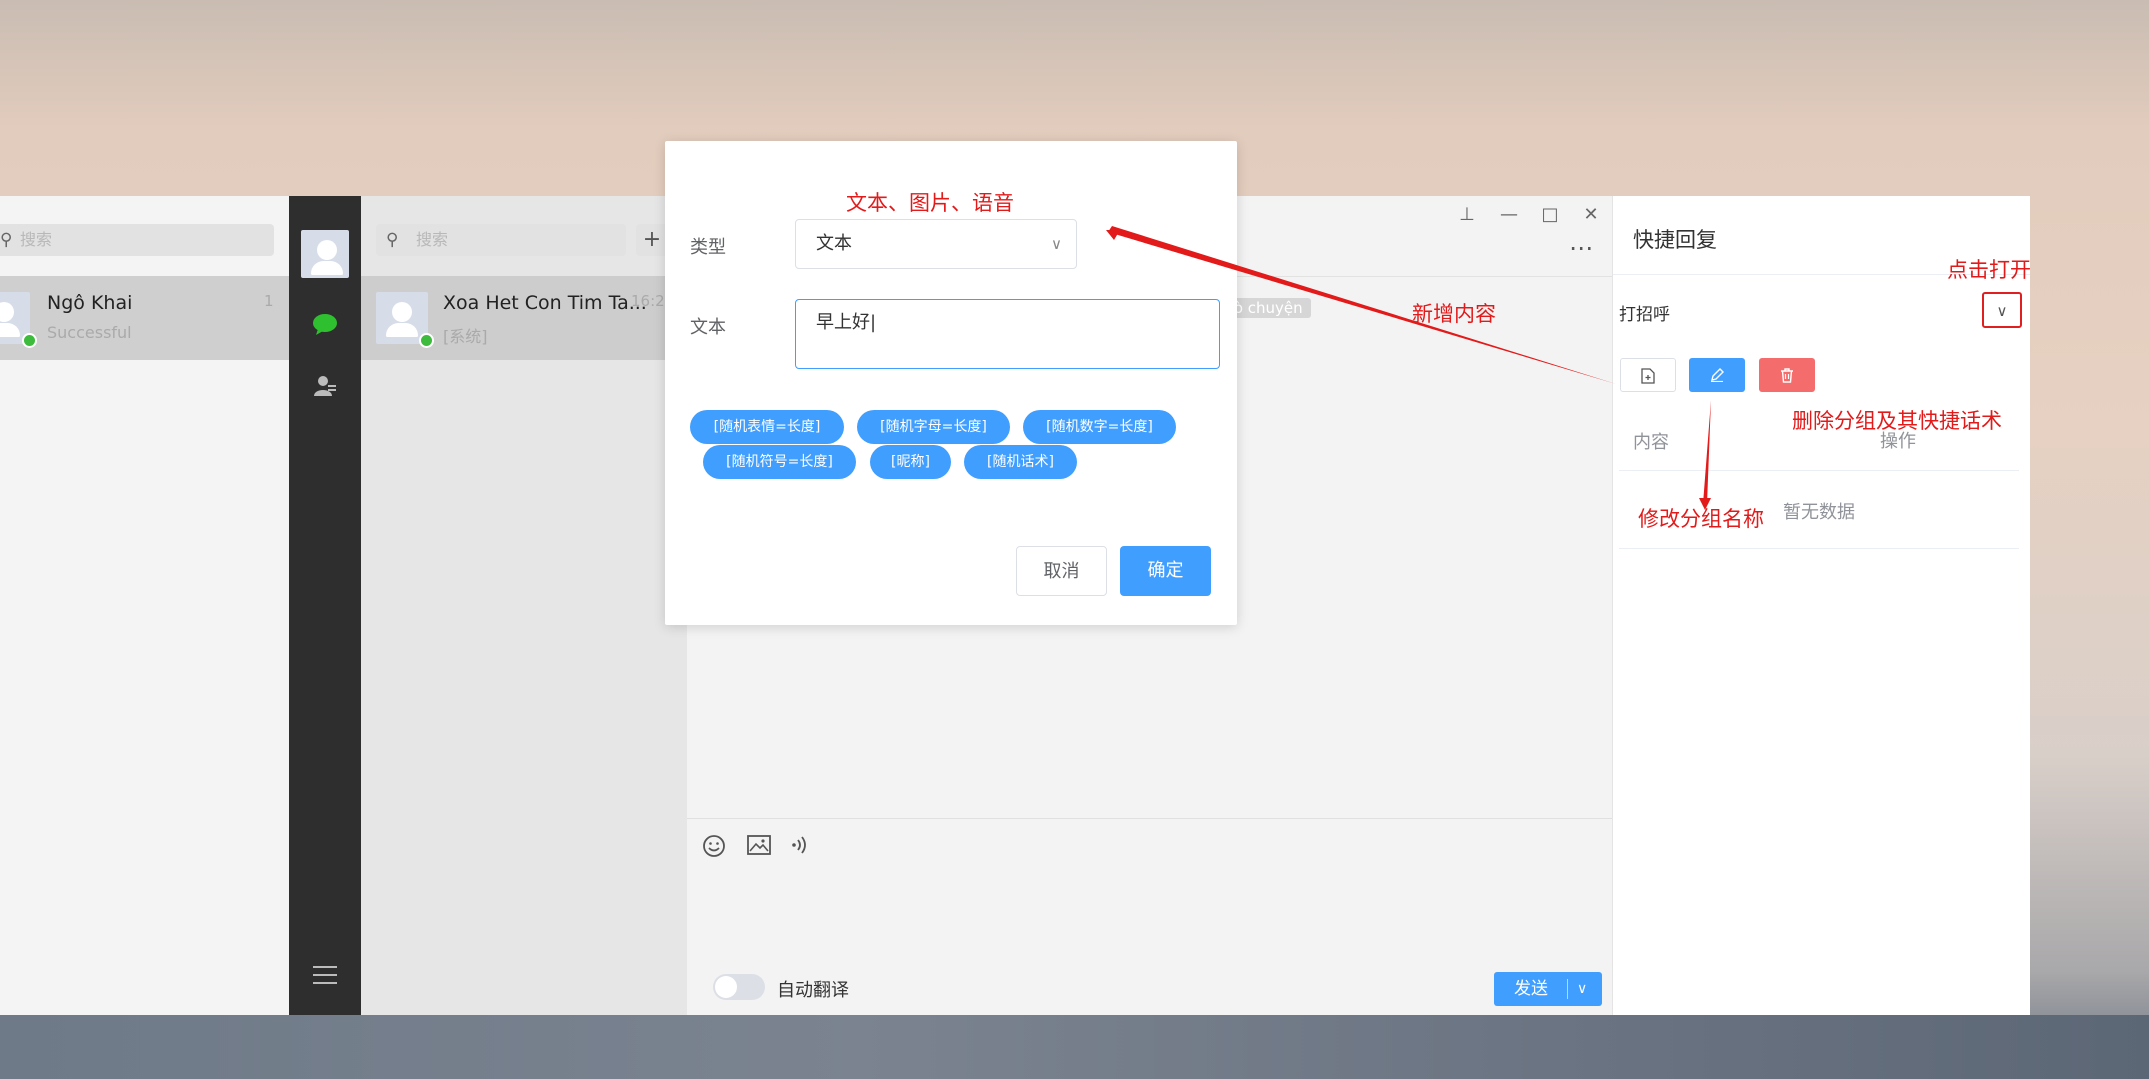 Image resolution: width=2149 pixels, height=1079 pixels. What do you see at coordinates (1020, 462) in the screenshot?
I see `chip-random-phrase: [随机话术]` at bounding box center [1020, 462].